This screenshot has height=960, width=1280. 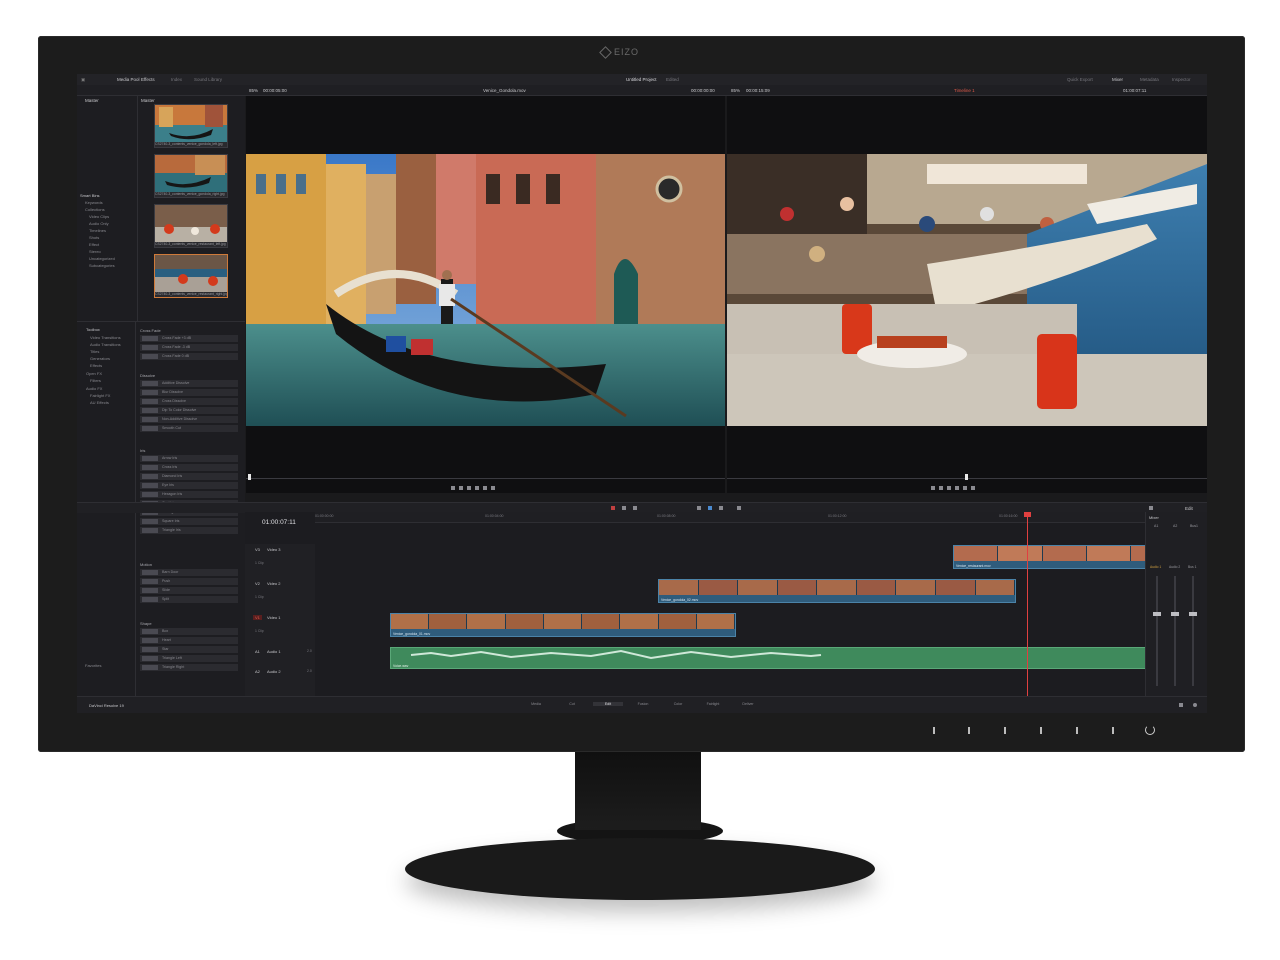 I want to click on smart-bin: Uncategorized, so click(x=102, y=258).